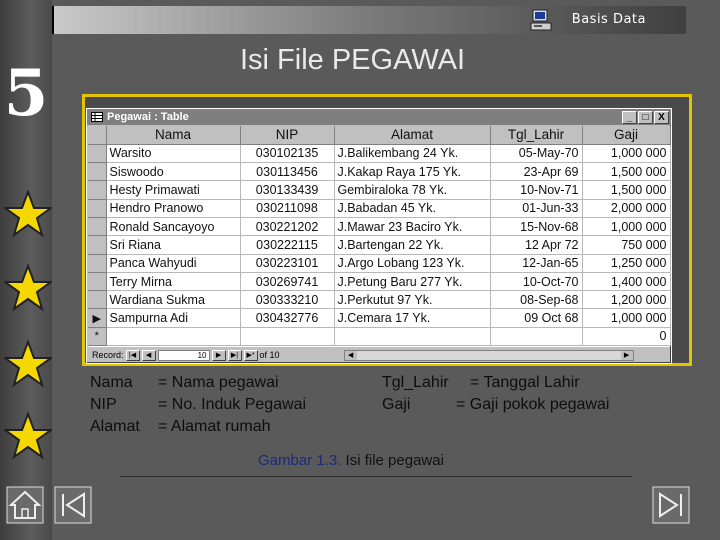 The image size is (720, 540). What do you see at coordinates (412, 337) in the screenshot?
I see `cell-alamat` at bounding box center [412, 337].